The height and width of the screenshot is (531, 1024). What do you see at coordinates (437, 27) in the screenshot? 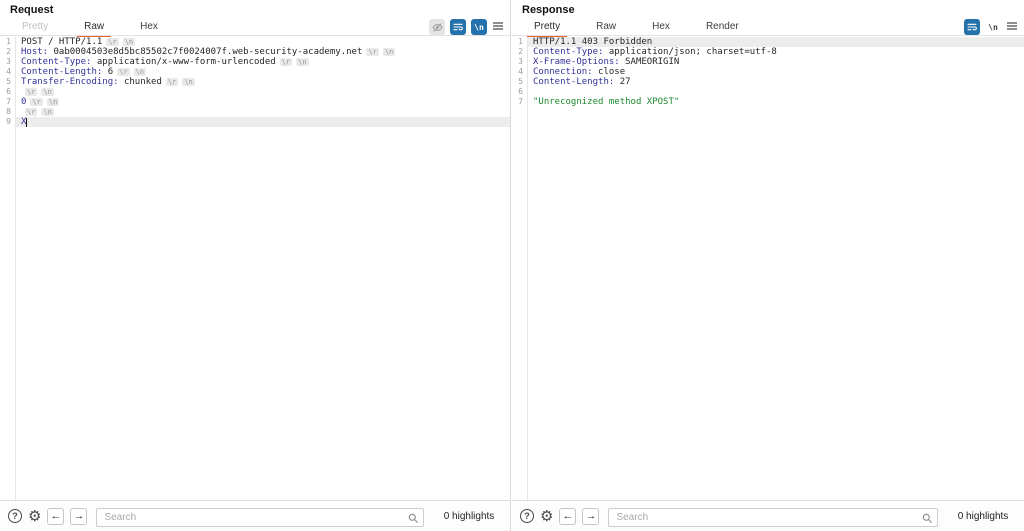
I see `eye-slash-icon` at bounding box center [437, 27].